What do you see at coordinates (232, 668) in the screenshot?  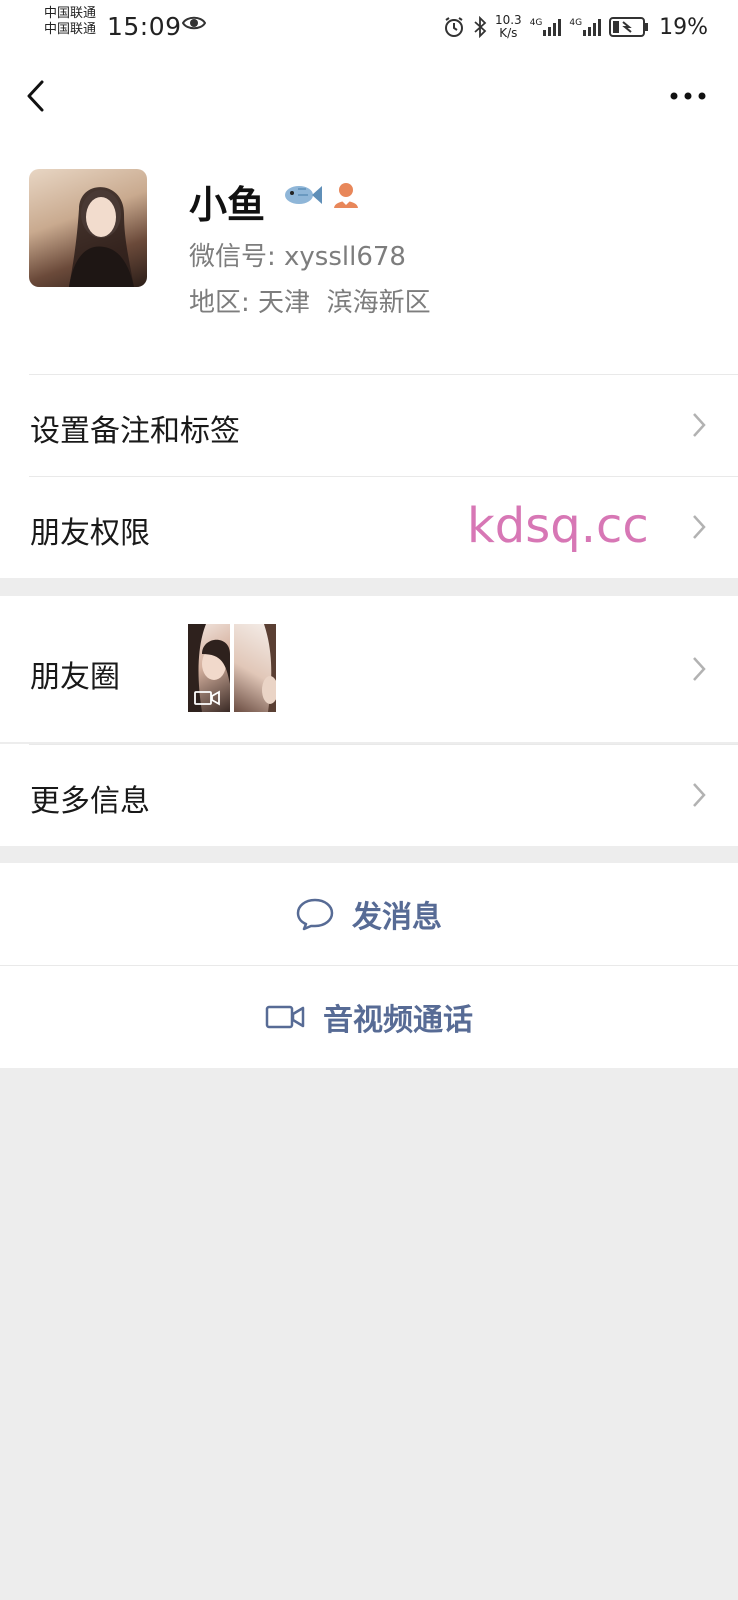 I see `moments-thumbnails` at bounding box center [232, 668].